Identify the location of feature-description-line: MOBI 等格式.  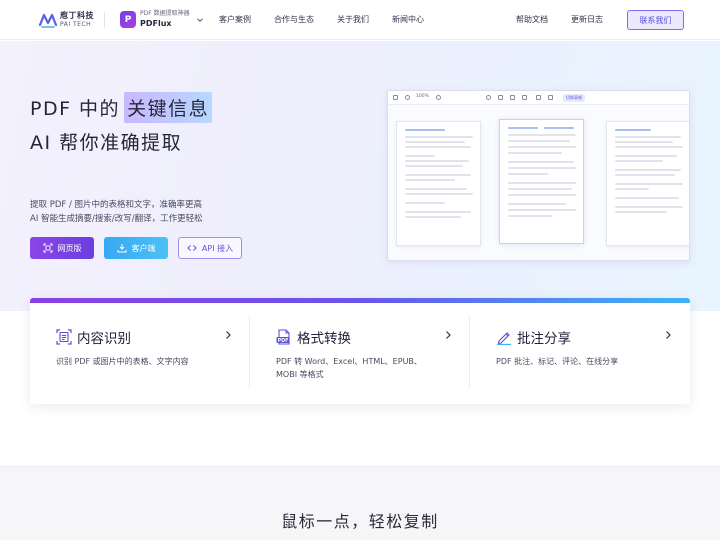
(300, 374).